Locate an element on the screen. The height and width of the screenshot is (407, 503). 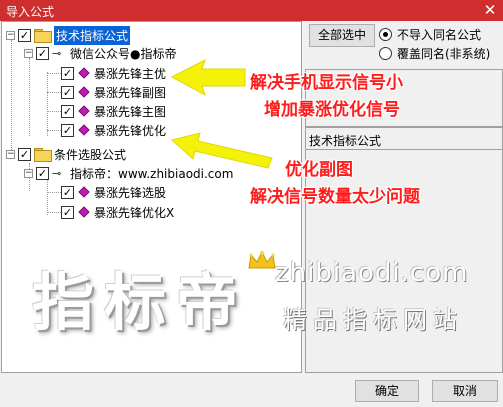
tree-node-stock-screening: − ✓ 条件选股公式 is located at coordinates (66, 154).